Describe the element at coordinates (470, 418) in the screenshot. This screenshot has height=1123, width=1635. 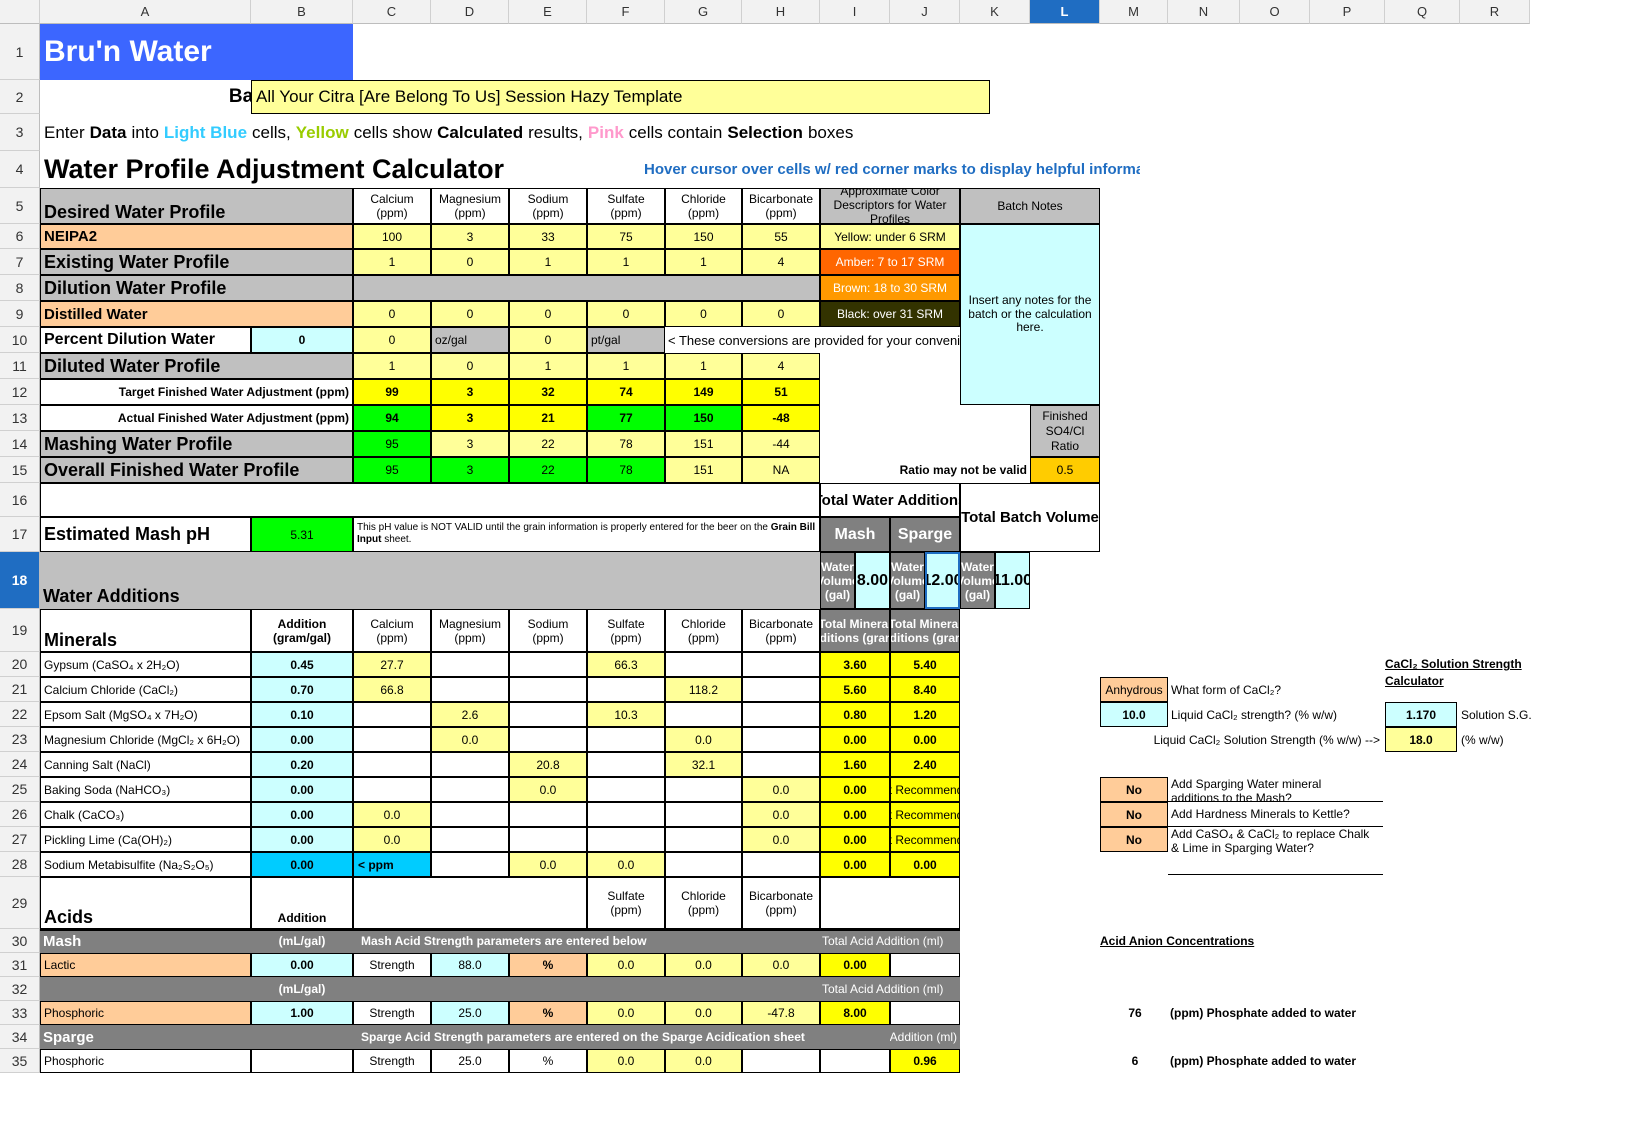
I see `actual-value: 3` at that location.